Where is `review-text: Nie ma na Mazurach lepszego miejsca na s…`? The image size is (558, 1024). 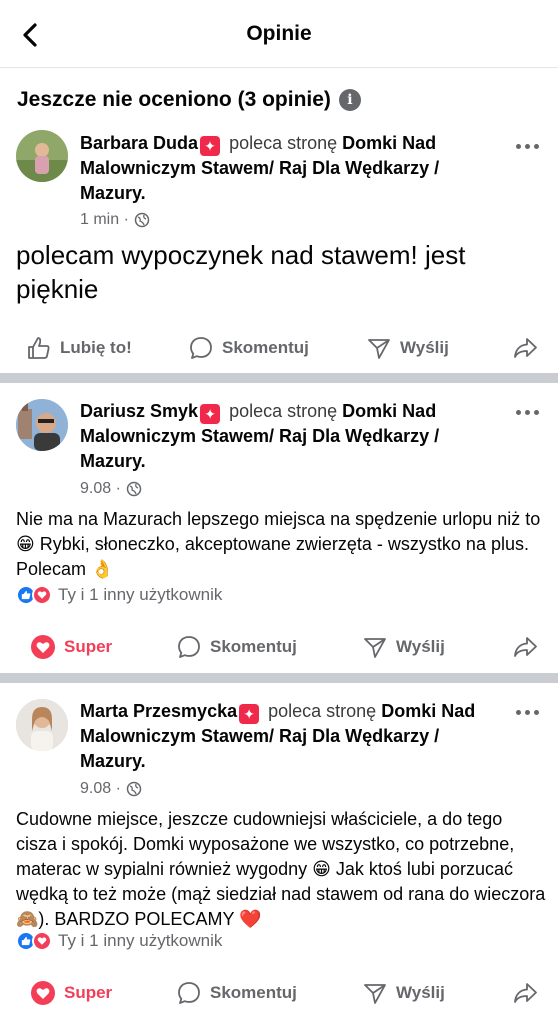 review-text: Nie ma na Mazurach lepszego miejsca na s… is located at coordinates (278, 544).